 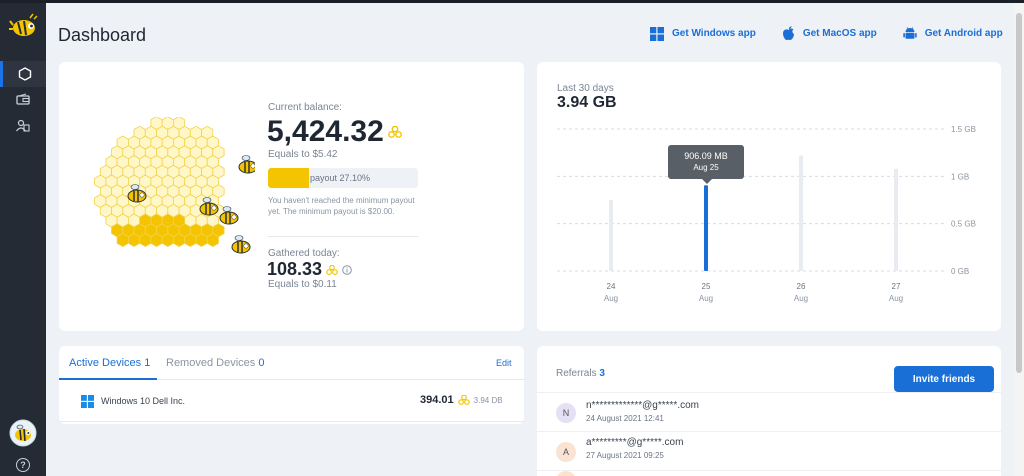 What do you see at coordinates (291, 363) in the screenshot?
I see `devices-tabs: Active Devices 1 Removed Devices 0 Edit` at bounding box center [291, 363].